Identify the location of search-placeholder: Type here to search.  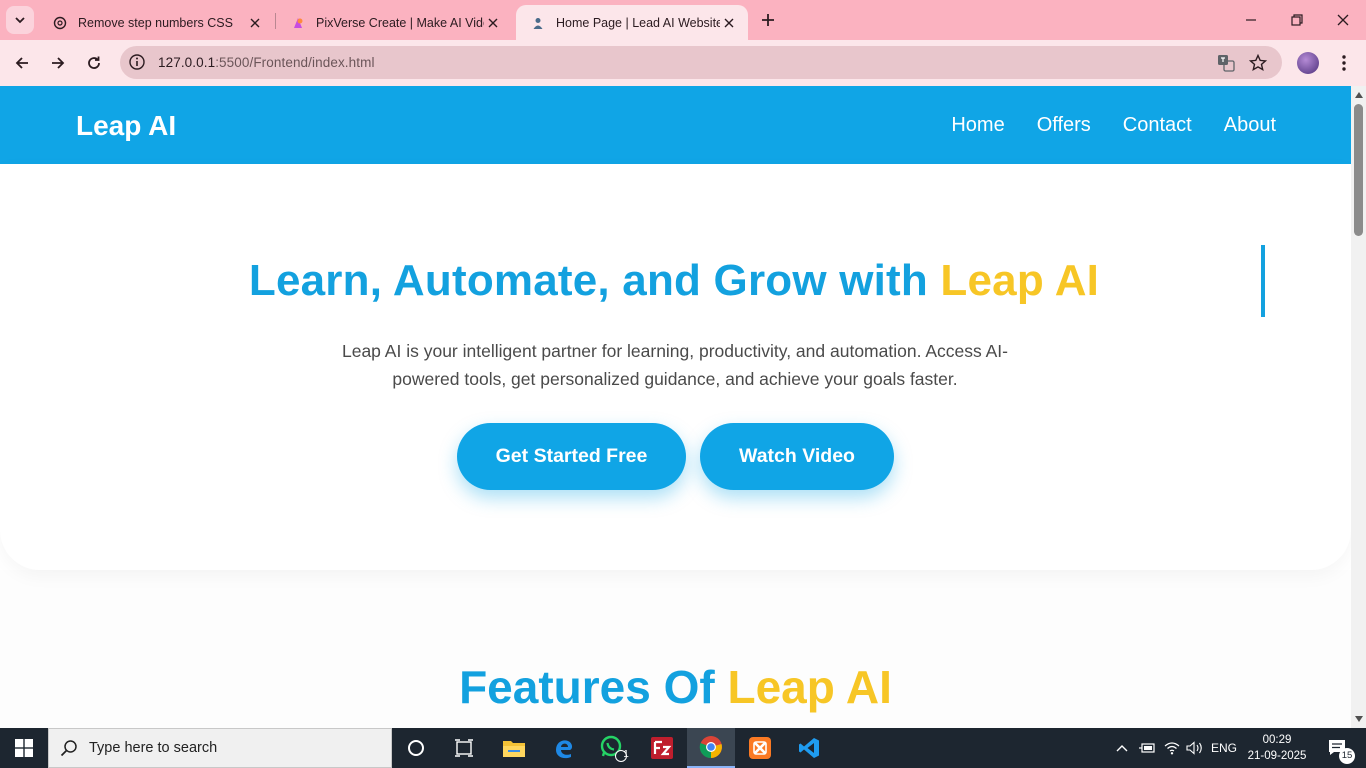
(153, 748).